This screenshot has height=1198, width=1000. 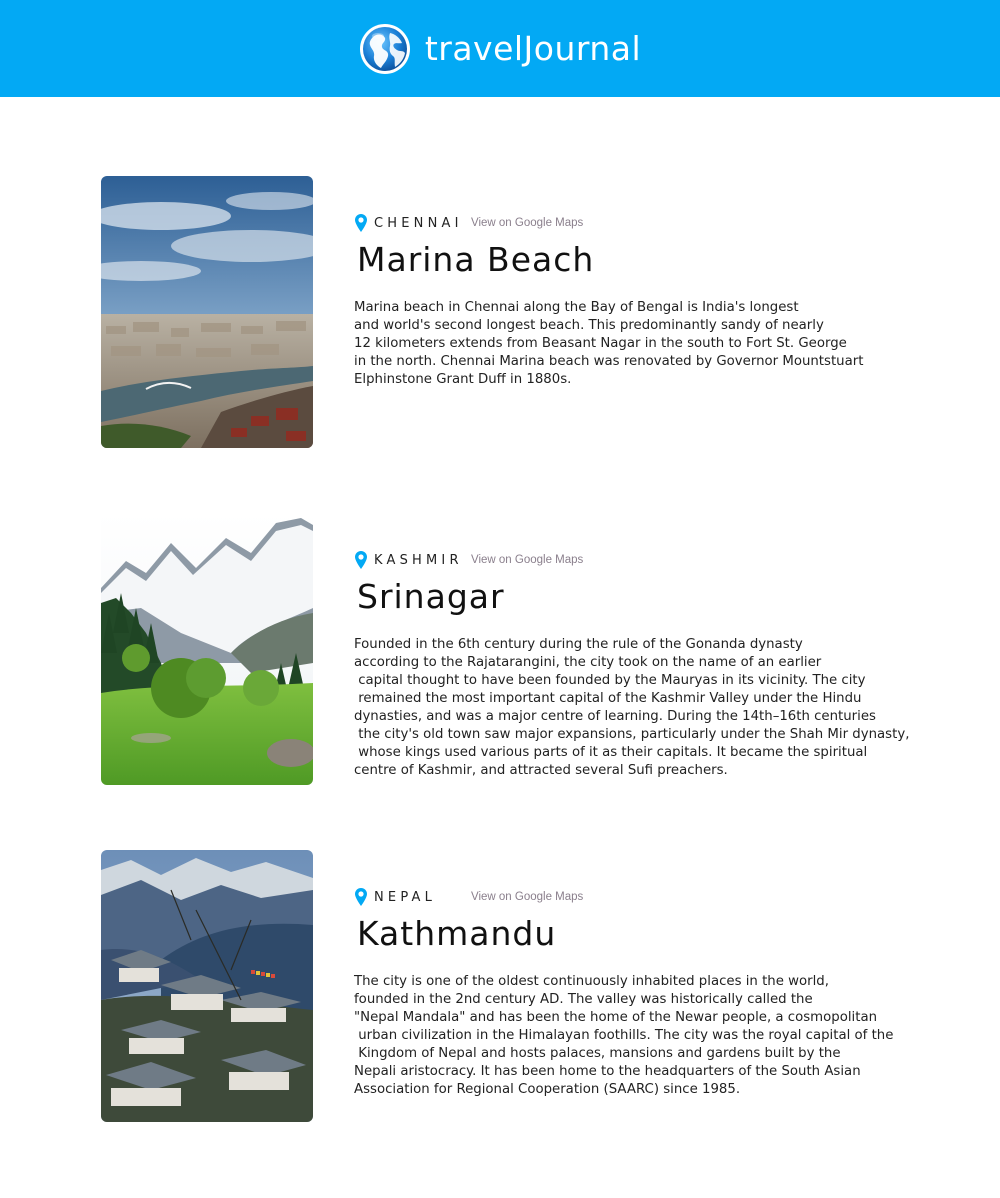 I want to click on brand-name: travelJournal, so click(x=533, y=48).